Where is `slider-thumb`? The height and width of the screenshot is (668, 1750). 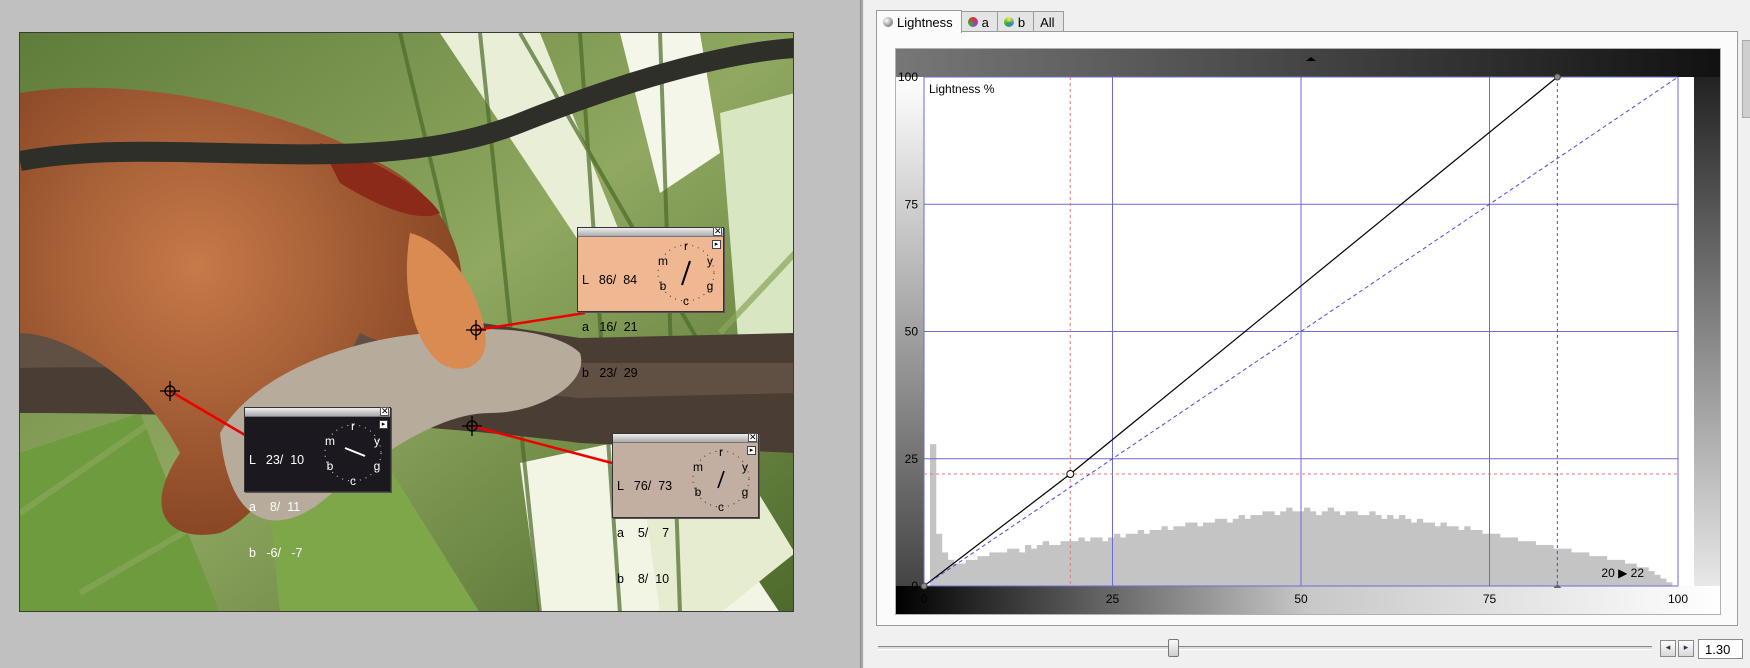 slider-thumb is located at coordinates (1173, 648).